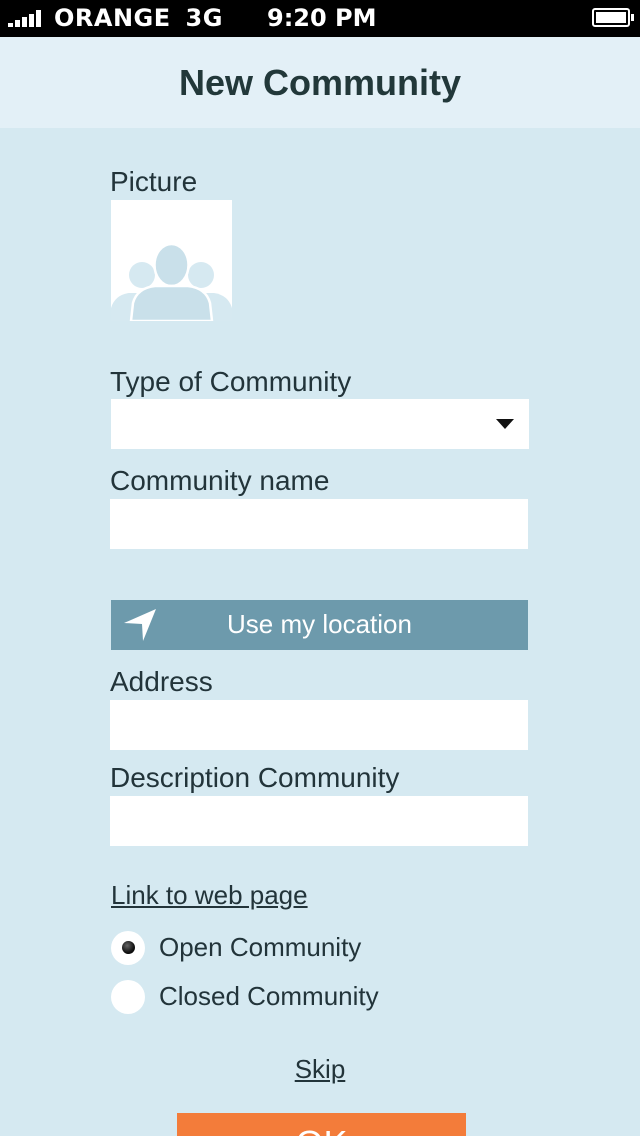 The height and width of the screenshot is (1136, 640). What do you see at coordinates (128, 997) in the screenshot?
I see `radio-button-unchecked` at bounding box center [128, 997].